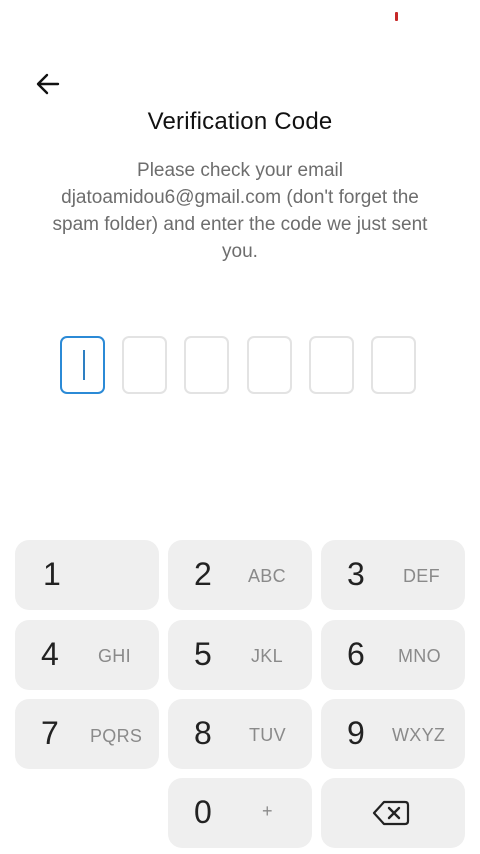 Image resolution: width=480 pixels, height=854 pixels. What do you see at coordinates (356, 654) in the screenshot?
I see `key-digit: 6` at bounding box center [356, 654].